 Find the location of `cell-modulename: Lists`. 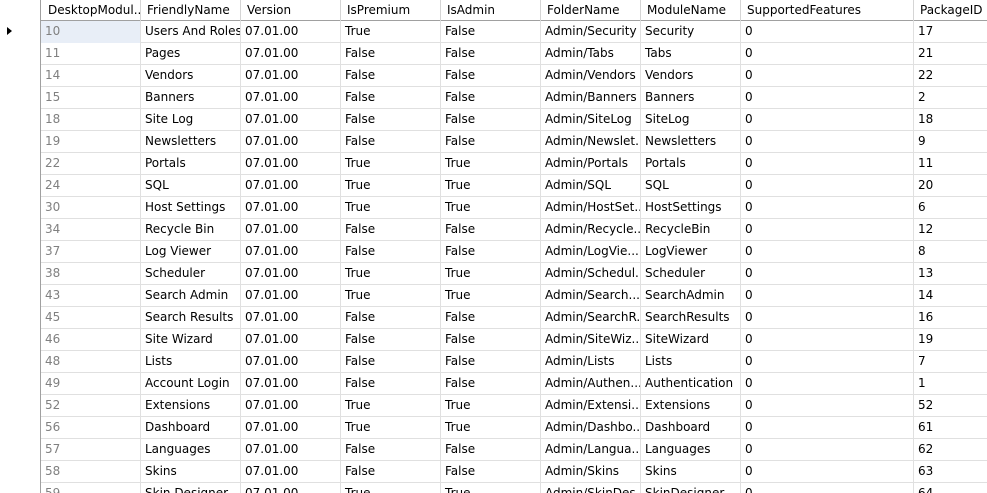

cell-modulename: Lists is located at coordinates (691, 362).